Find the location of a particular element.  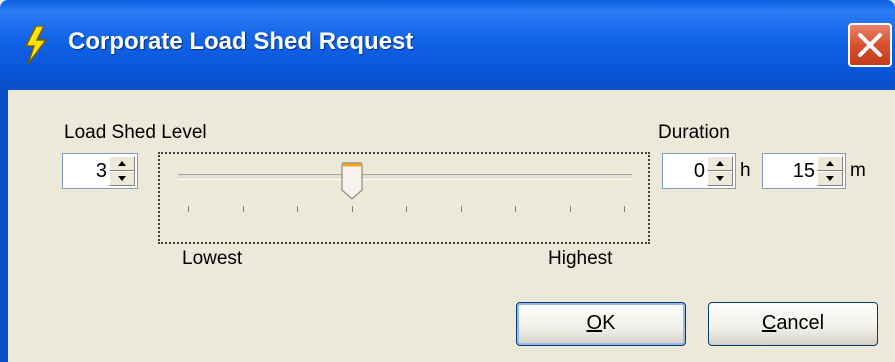

duration-minutes-spinner: 15 is located at coordinates (804, 171).